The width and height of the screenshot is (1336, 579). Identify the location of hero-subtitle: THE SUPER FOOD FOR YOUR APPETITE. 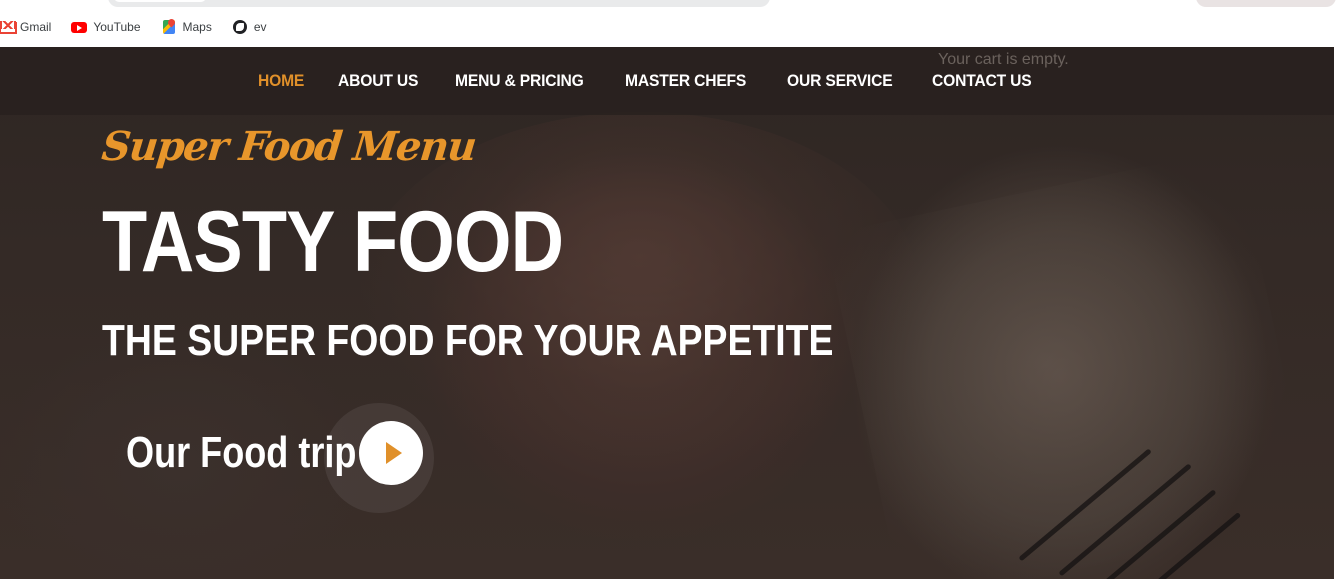
(468, 340).